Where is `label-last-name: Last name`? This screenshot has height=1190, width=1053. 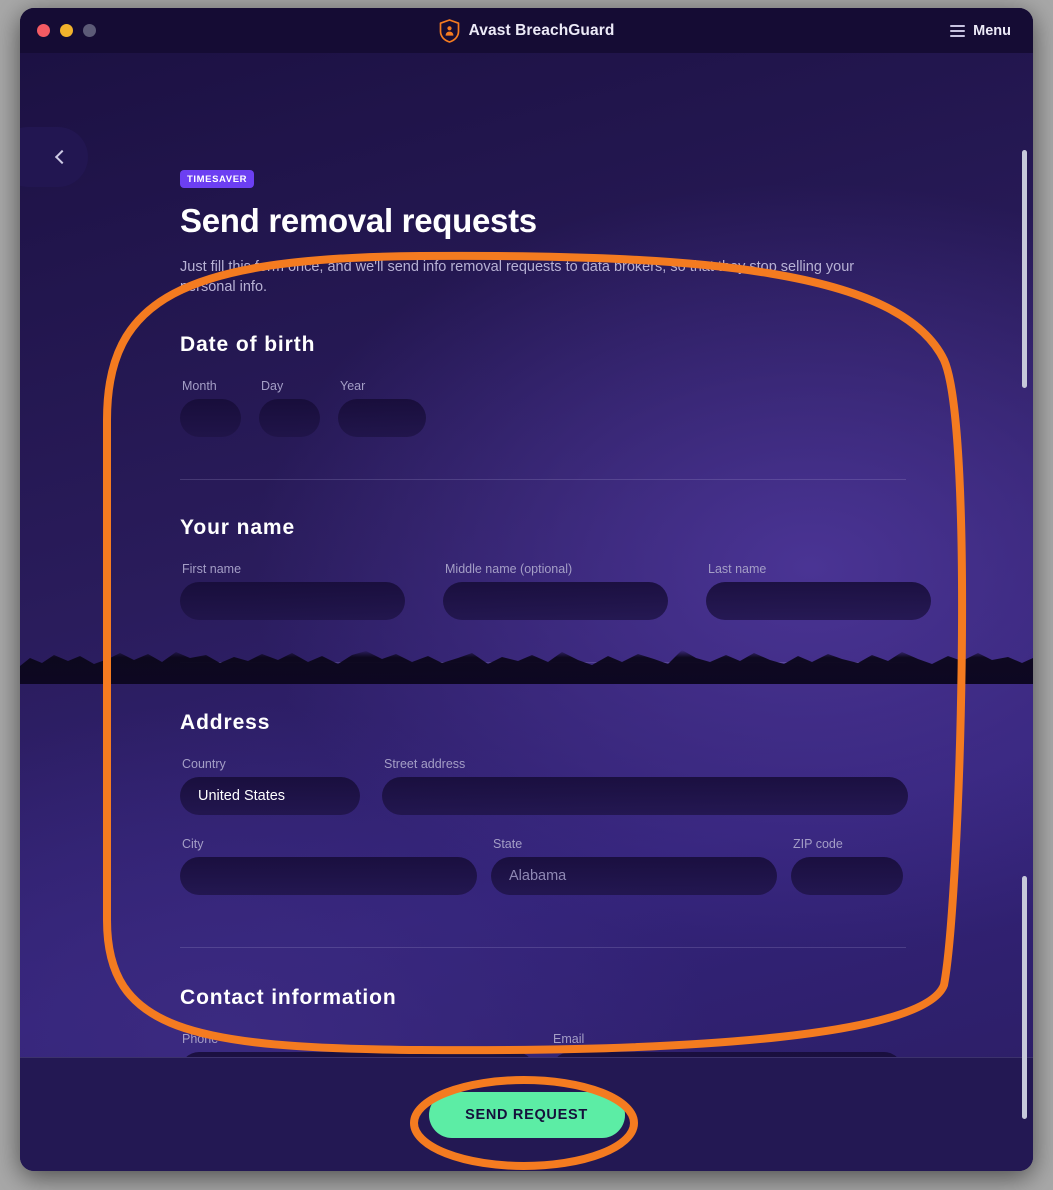 label-last-name: Last name is located at coordinates (737, 569).